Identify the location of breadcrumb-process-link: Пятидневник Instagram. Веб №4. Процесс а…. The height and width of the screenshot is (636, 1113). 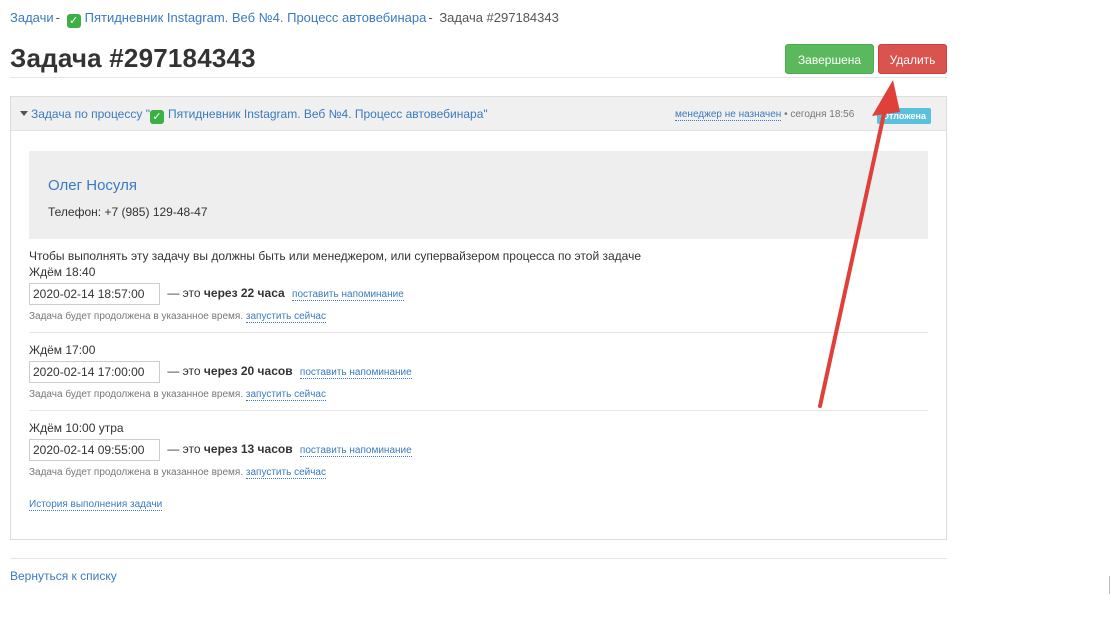
(256, 17).